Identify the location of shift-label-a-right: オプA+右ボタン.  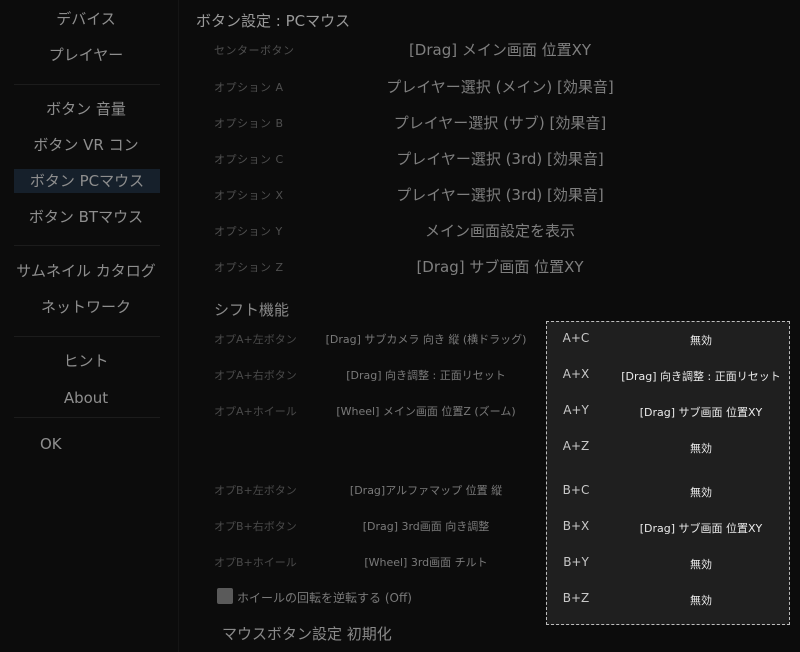
(255, 375).